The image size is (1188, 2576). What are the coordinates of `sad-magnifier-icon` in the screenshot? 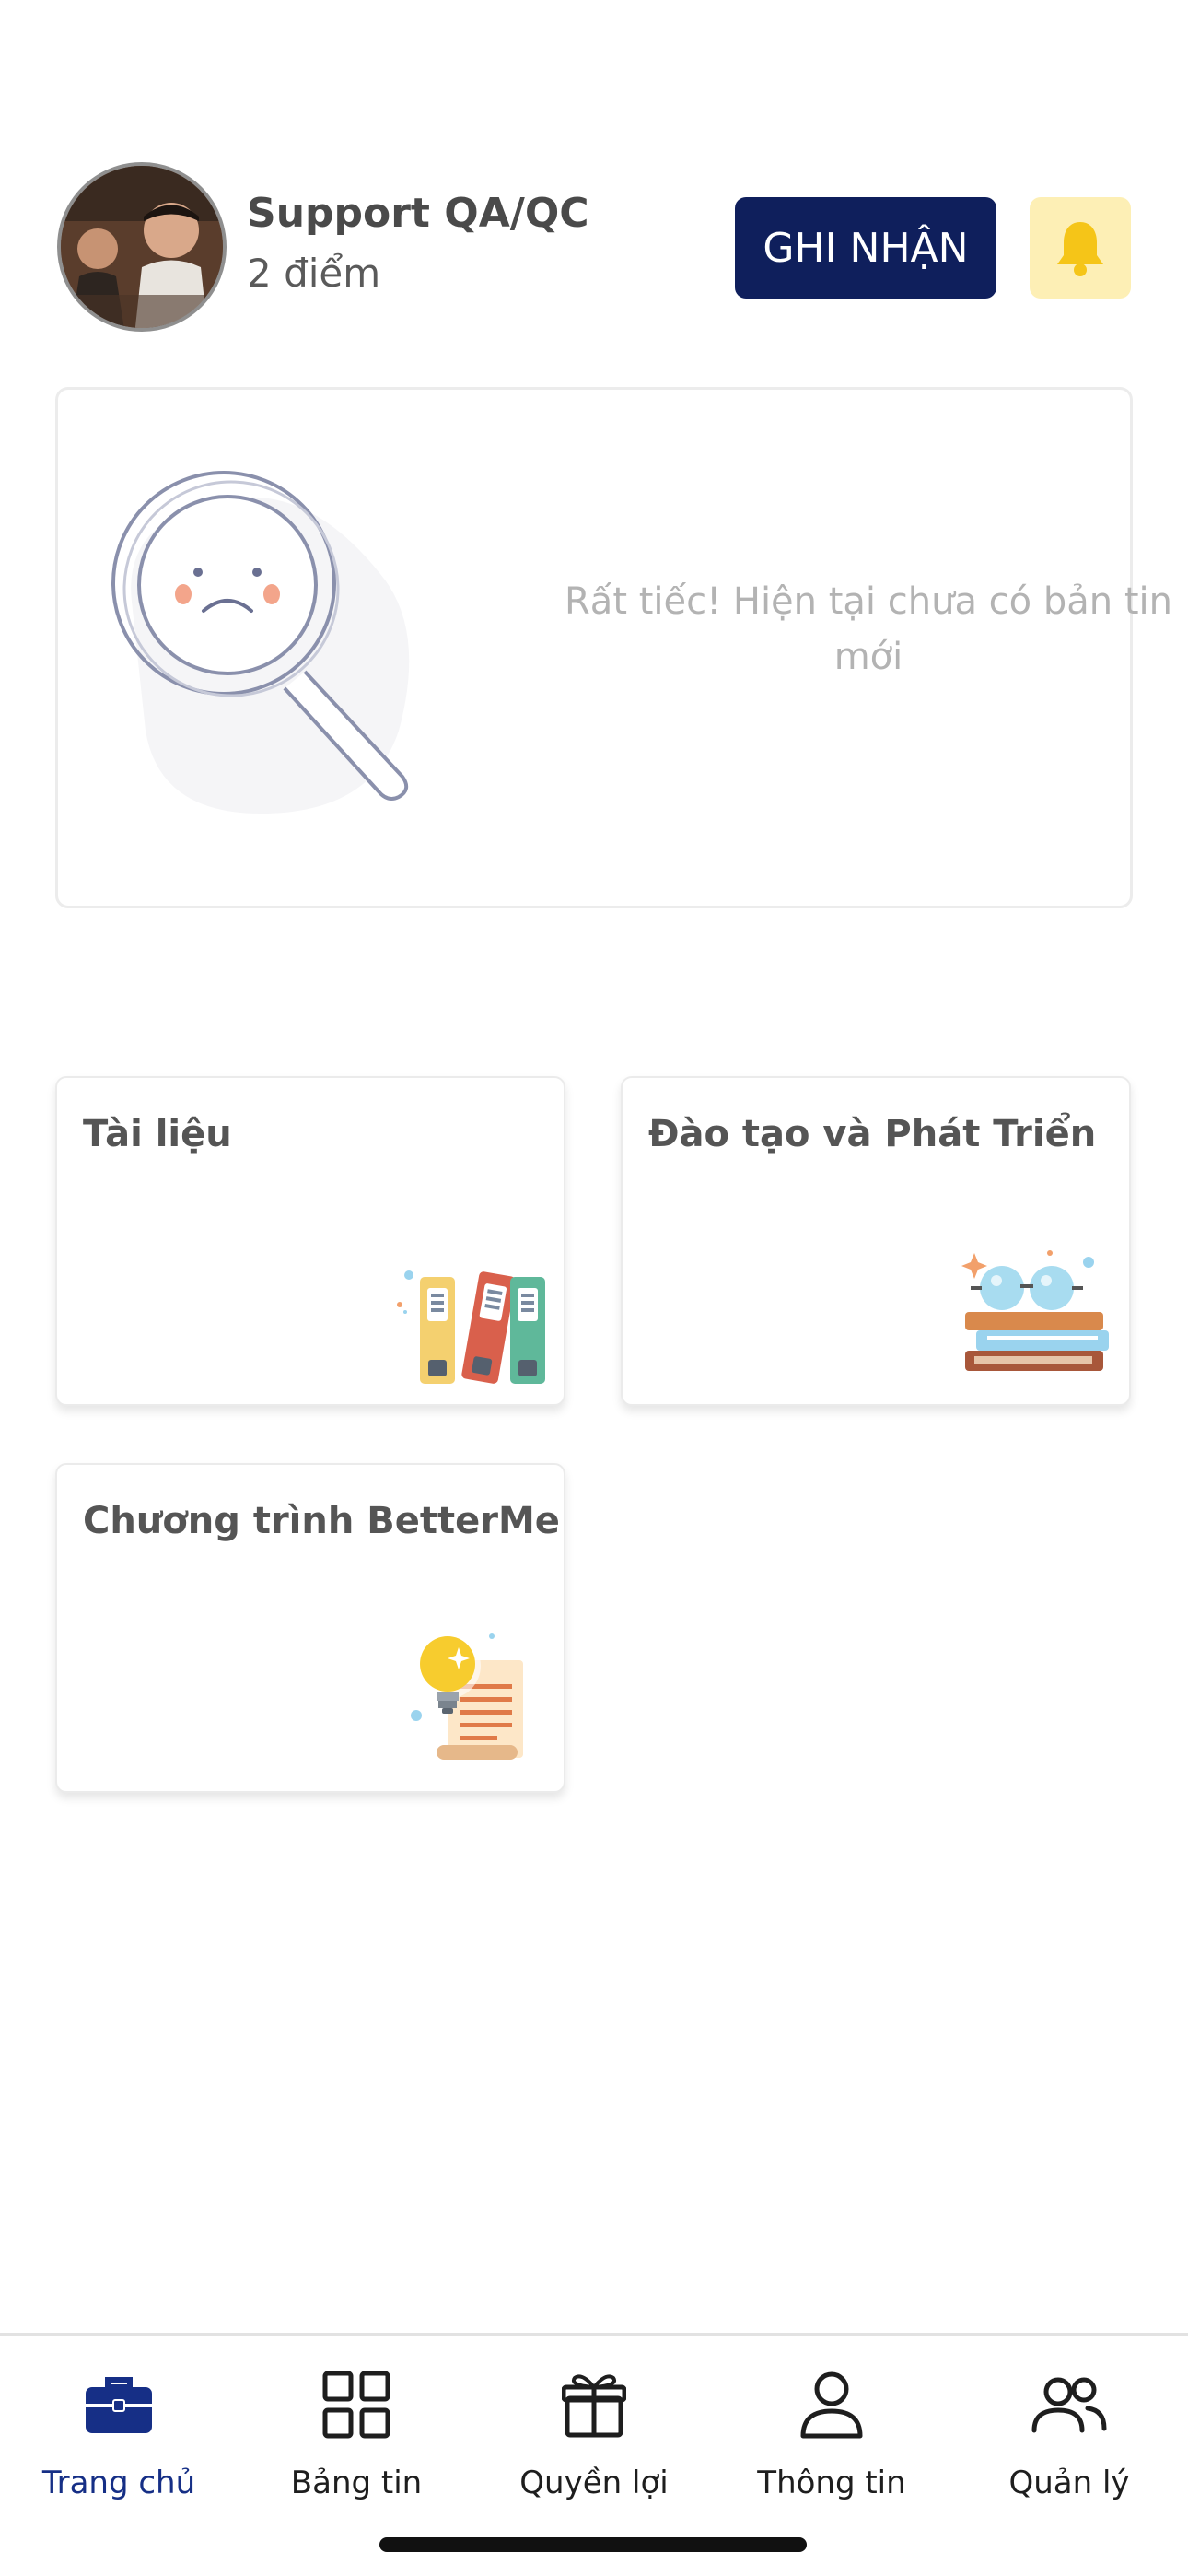 It's located at (260, 642).